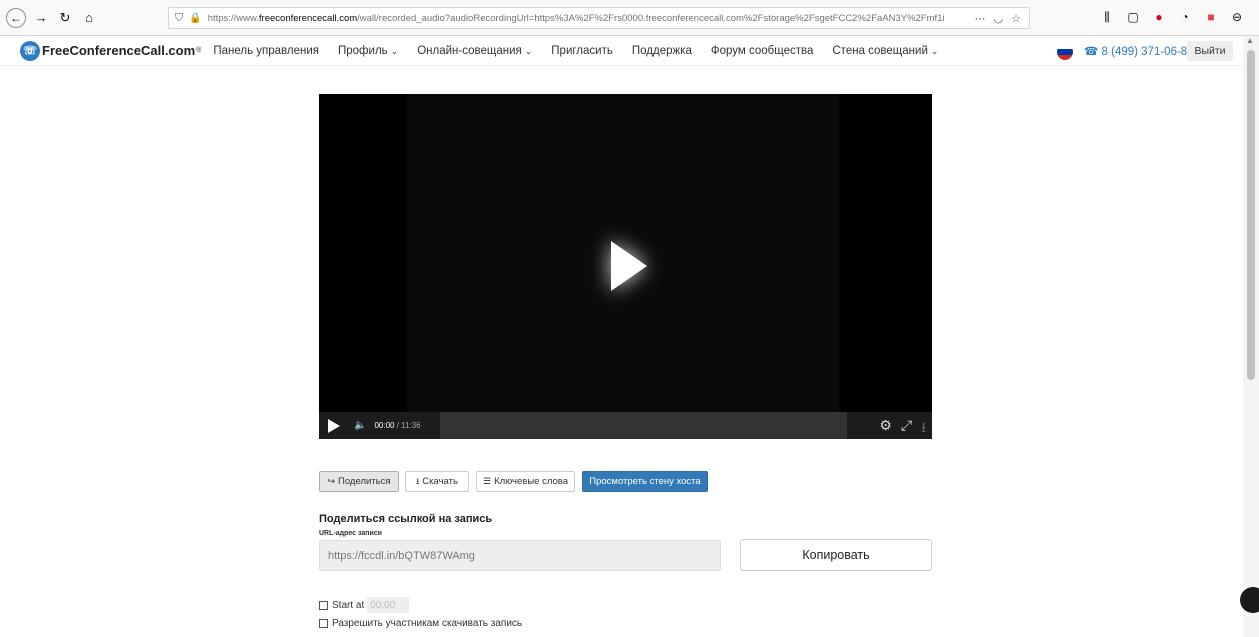  Describe the element at coordinates (1133, 17) in the screenshot. I see `sidebar-icon: ▢` at that location.